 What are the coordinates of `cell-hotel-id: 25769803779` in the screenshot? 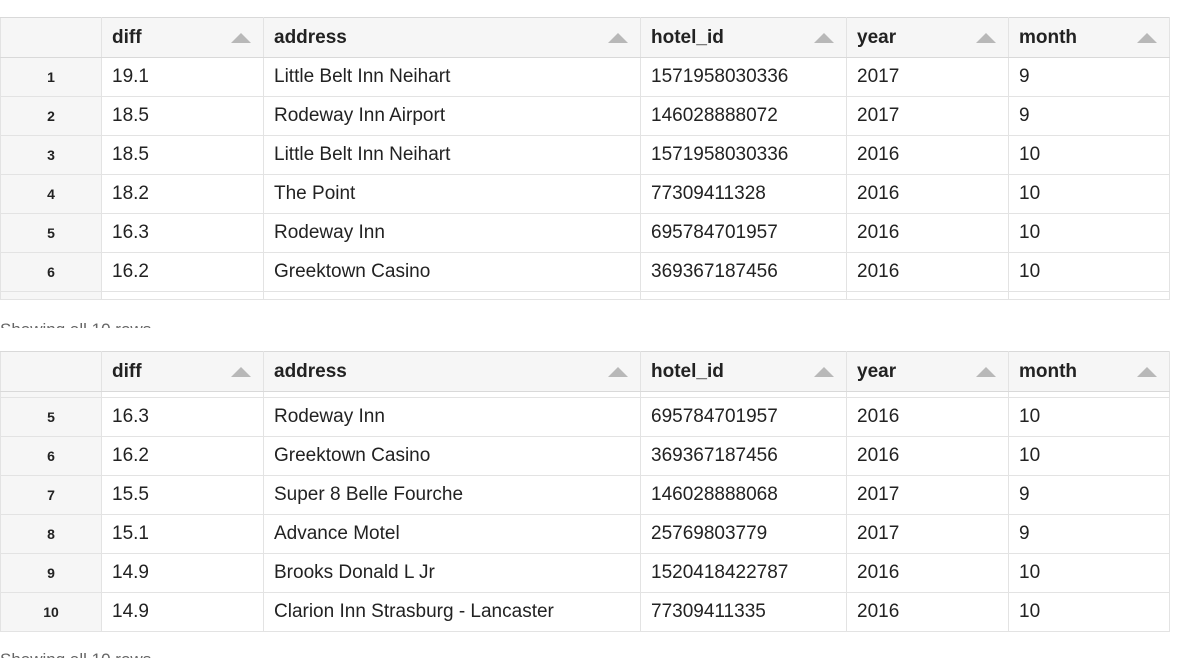 It's located at (743, 534).